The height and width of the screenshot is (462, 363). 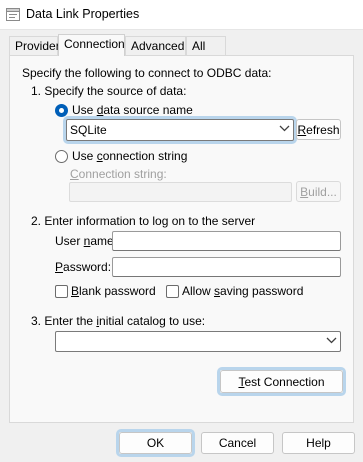 What do you see at coordinates (109, 91) in the screenshot?
I see `step1-label: 1. Specify the source of data:` at bounding box center [109, 91].